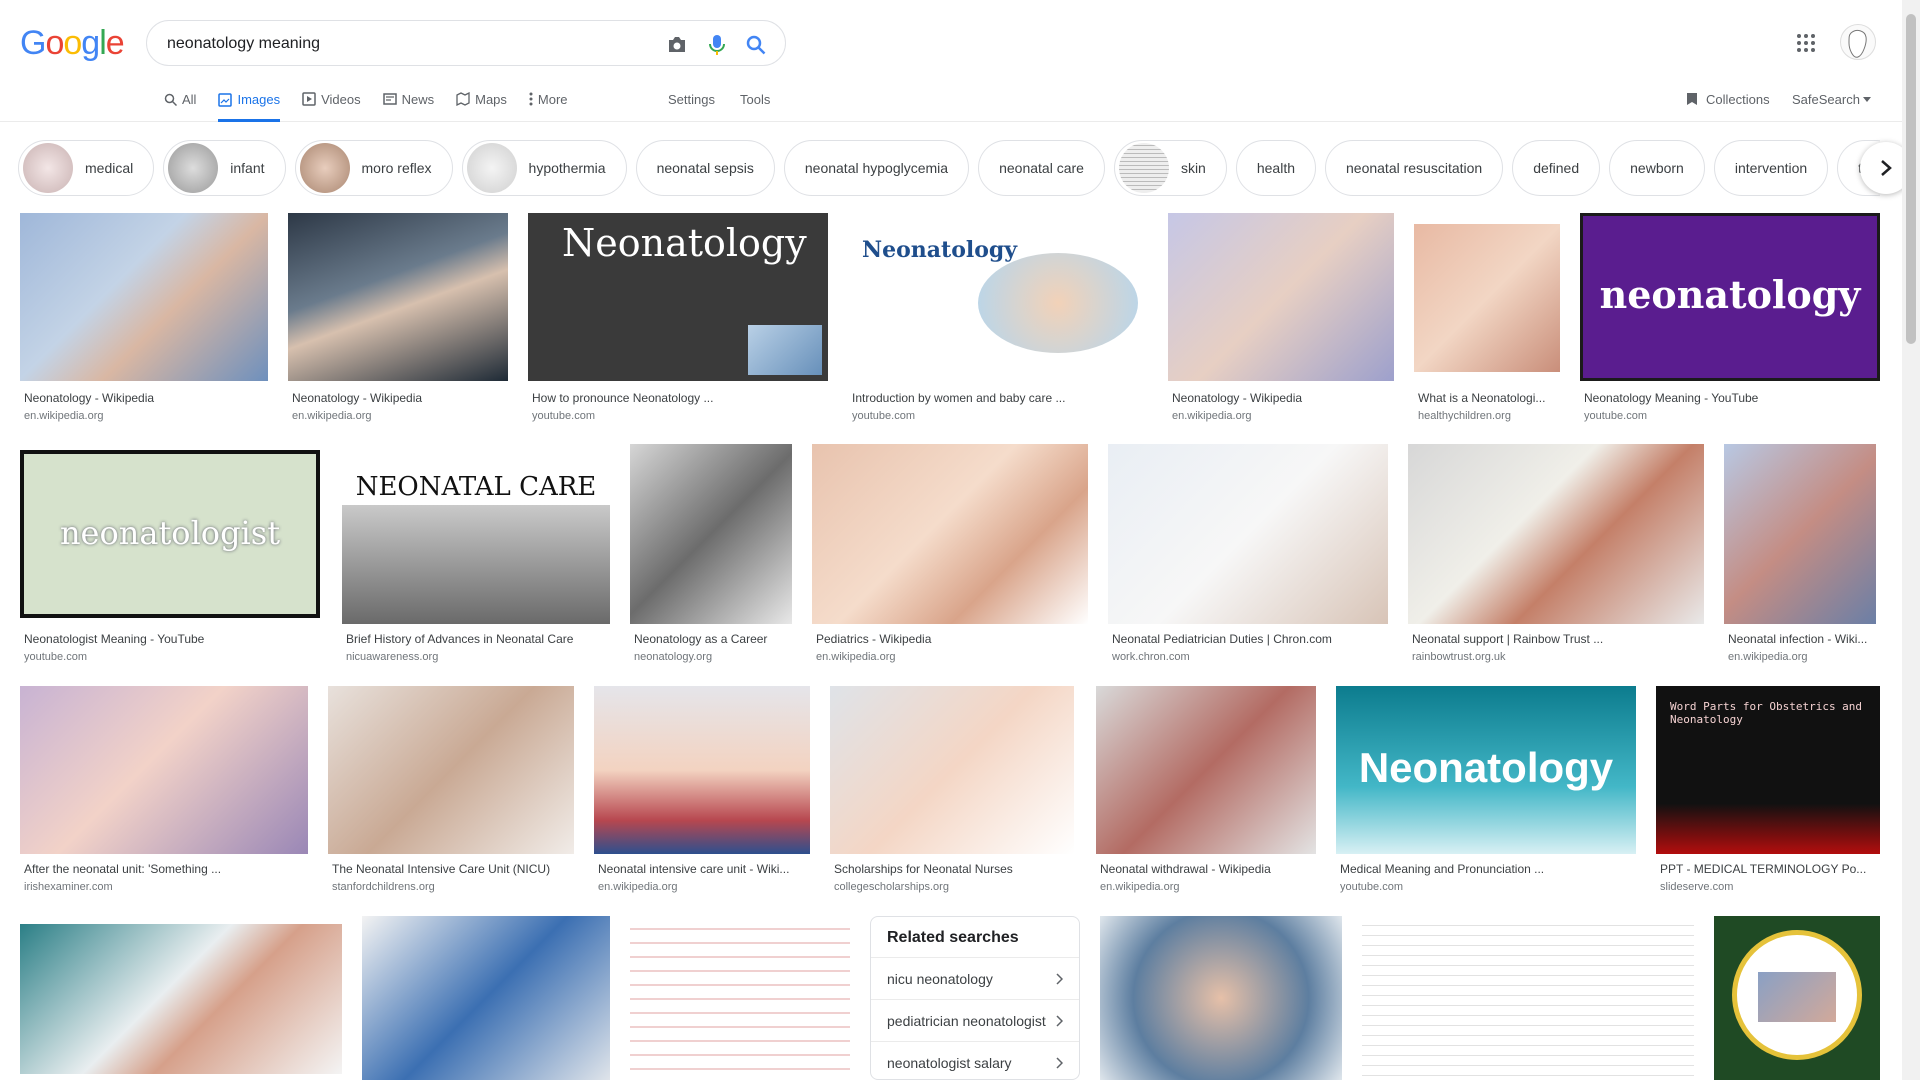 This screenshot has width=1920, height=1080. I want to click on result-source: work.chron.com, so click(1151, 657).